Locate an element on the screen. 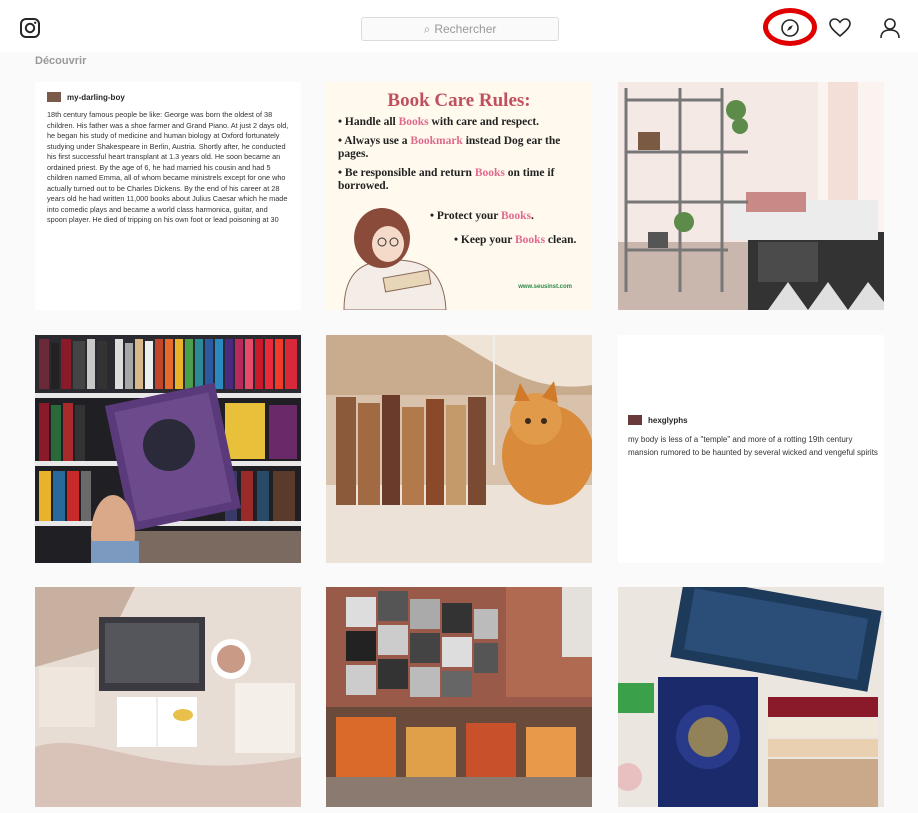  post-tile-bedroom-photo is located at coordinates (751, 196).